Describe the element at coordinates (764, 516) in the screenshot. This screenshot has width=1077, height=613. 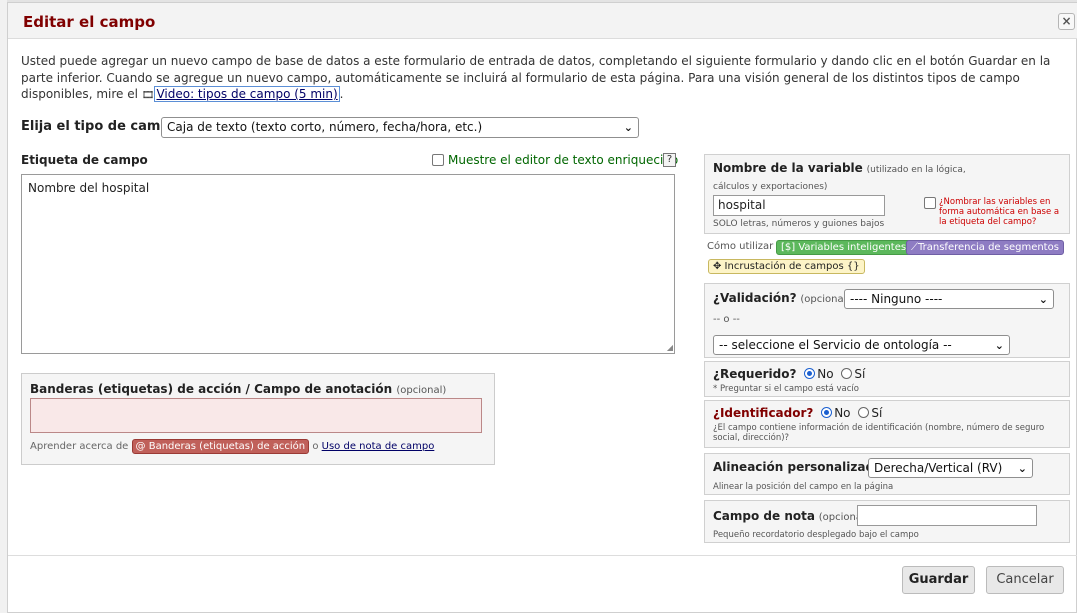
I see `field-note-label: Campo de nota` at that location.